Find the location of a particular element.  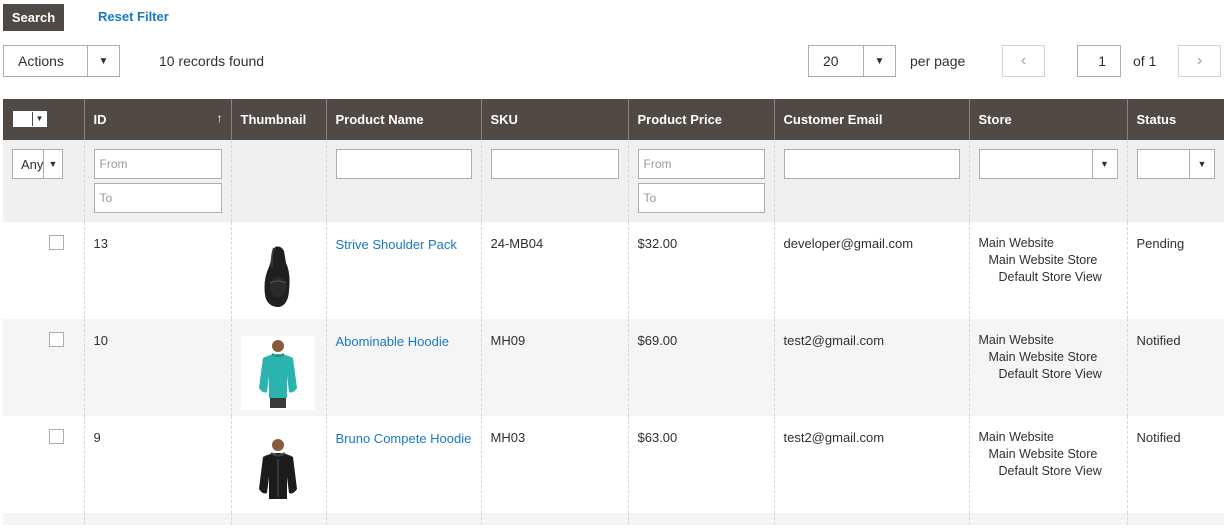

per-page-select: 20 ▼ is located at coordinates (852, 61).